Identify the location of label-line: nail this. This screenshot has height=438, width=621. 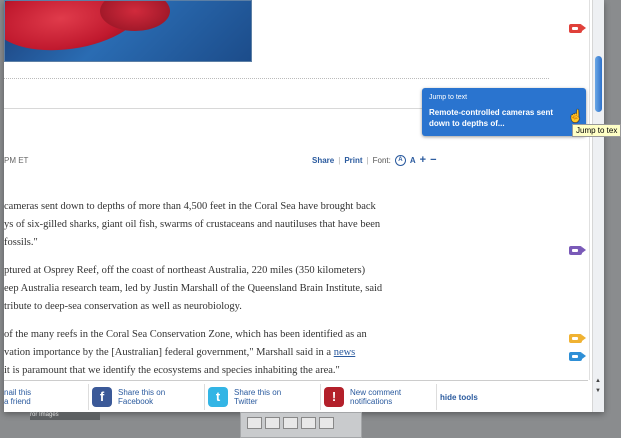
(18, 392).